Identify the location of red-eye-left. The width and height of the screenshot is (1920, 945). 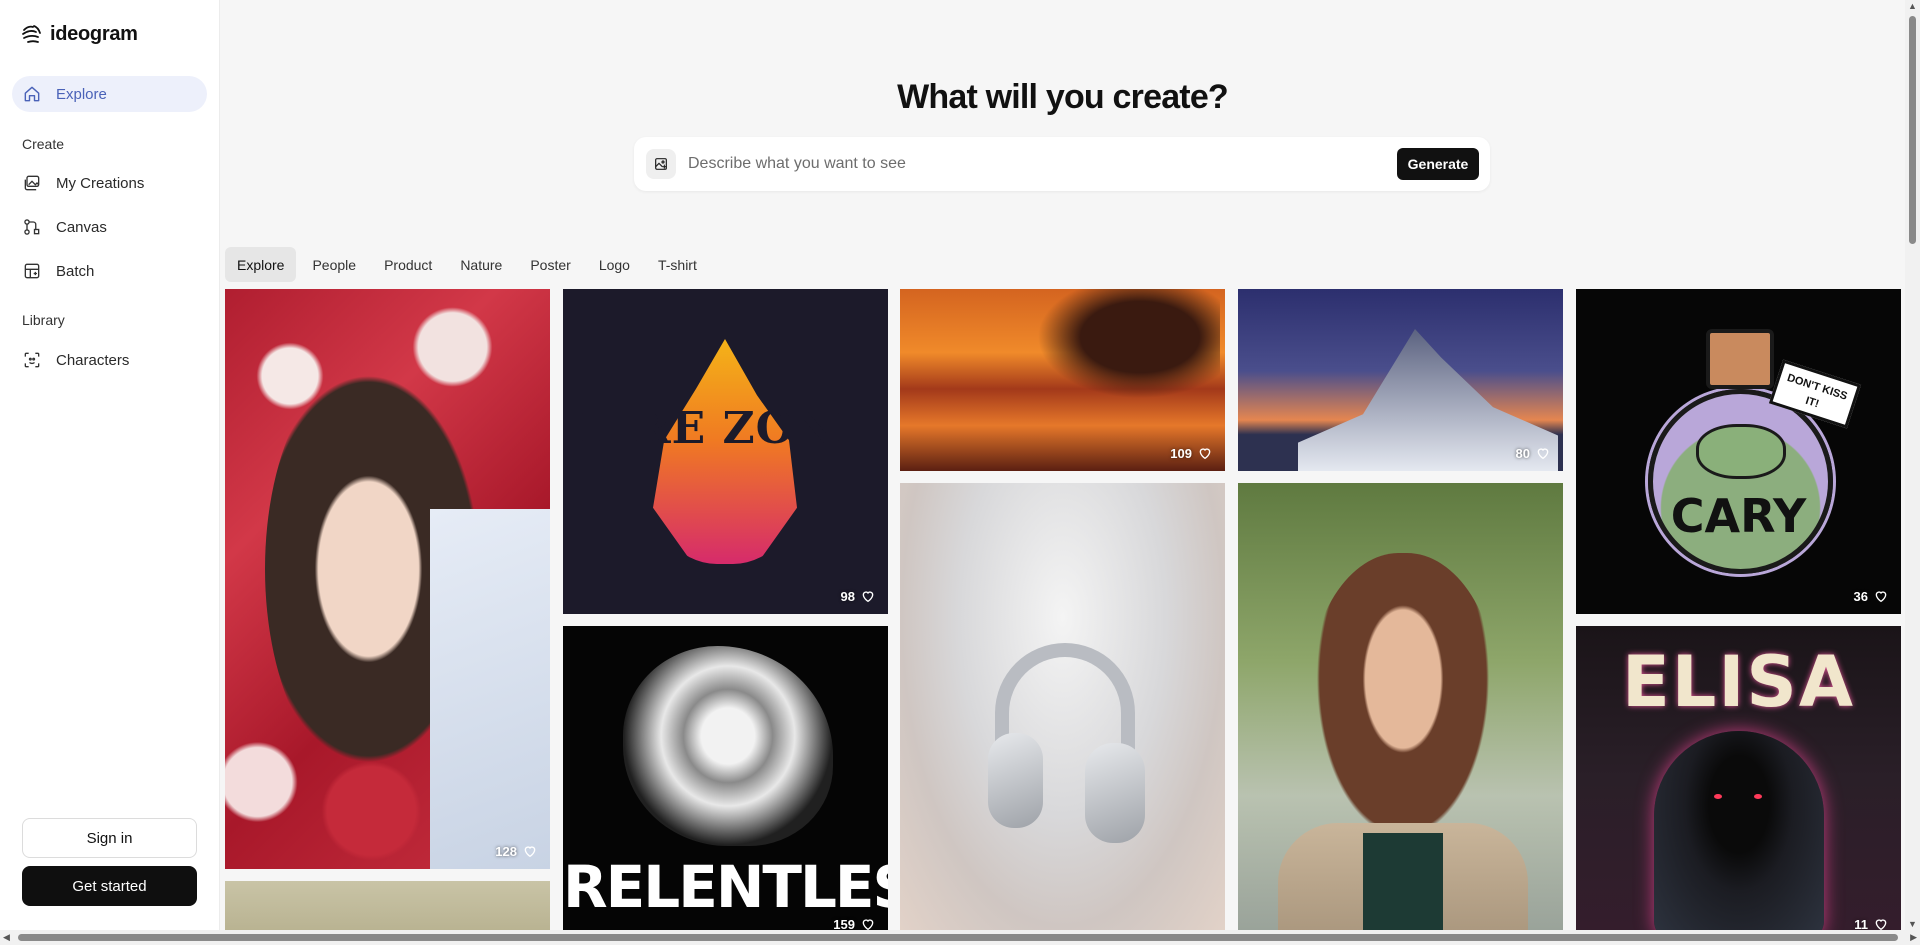
(1718, 796).